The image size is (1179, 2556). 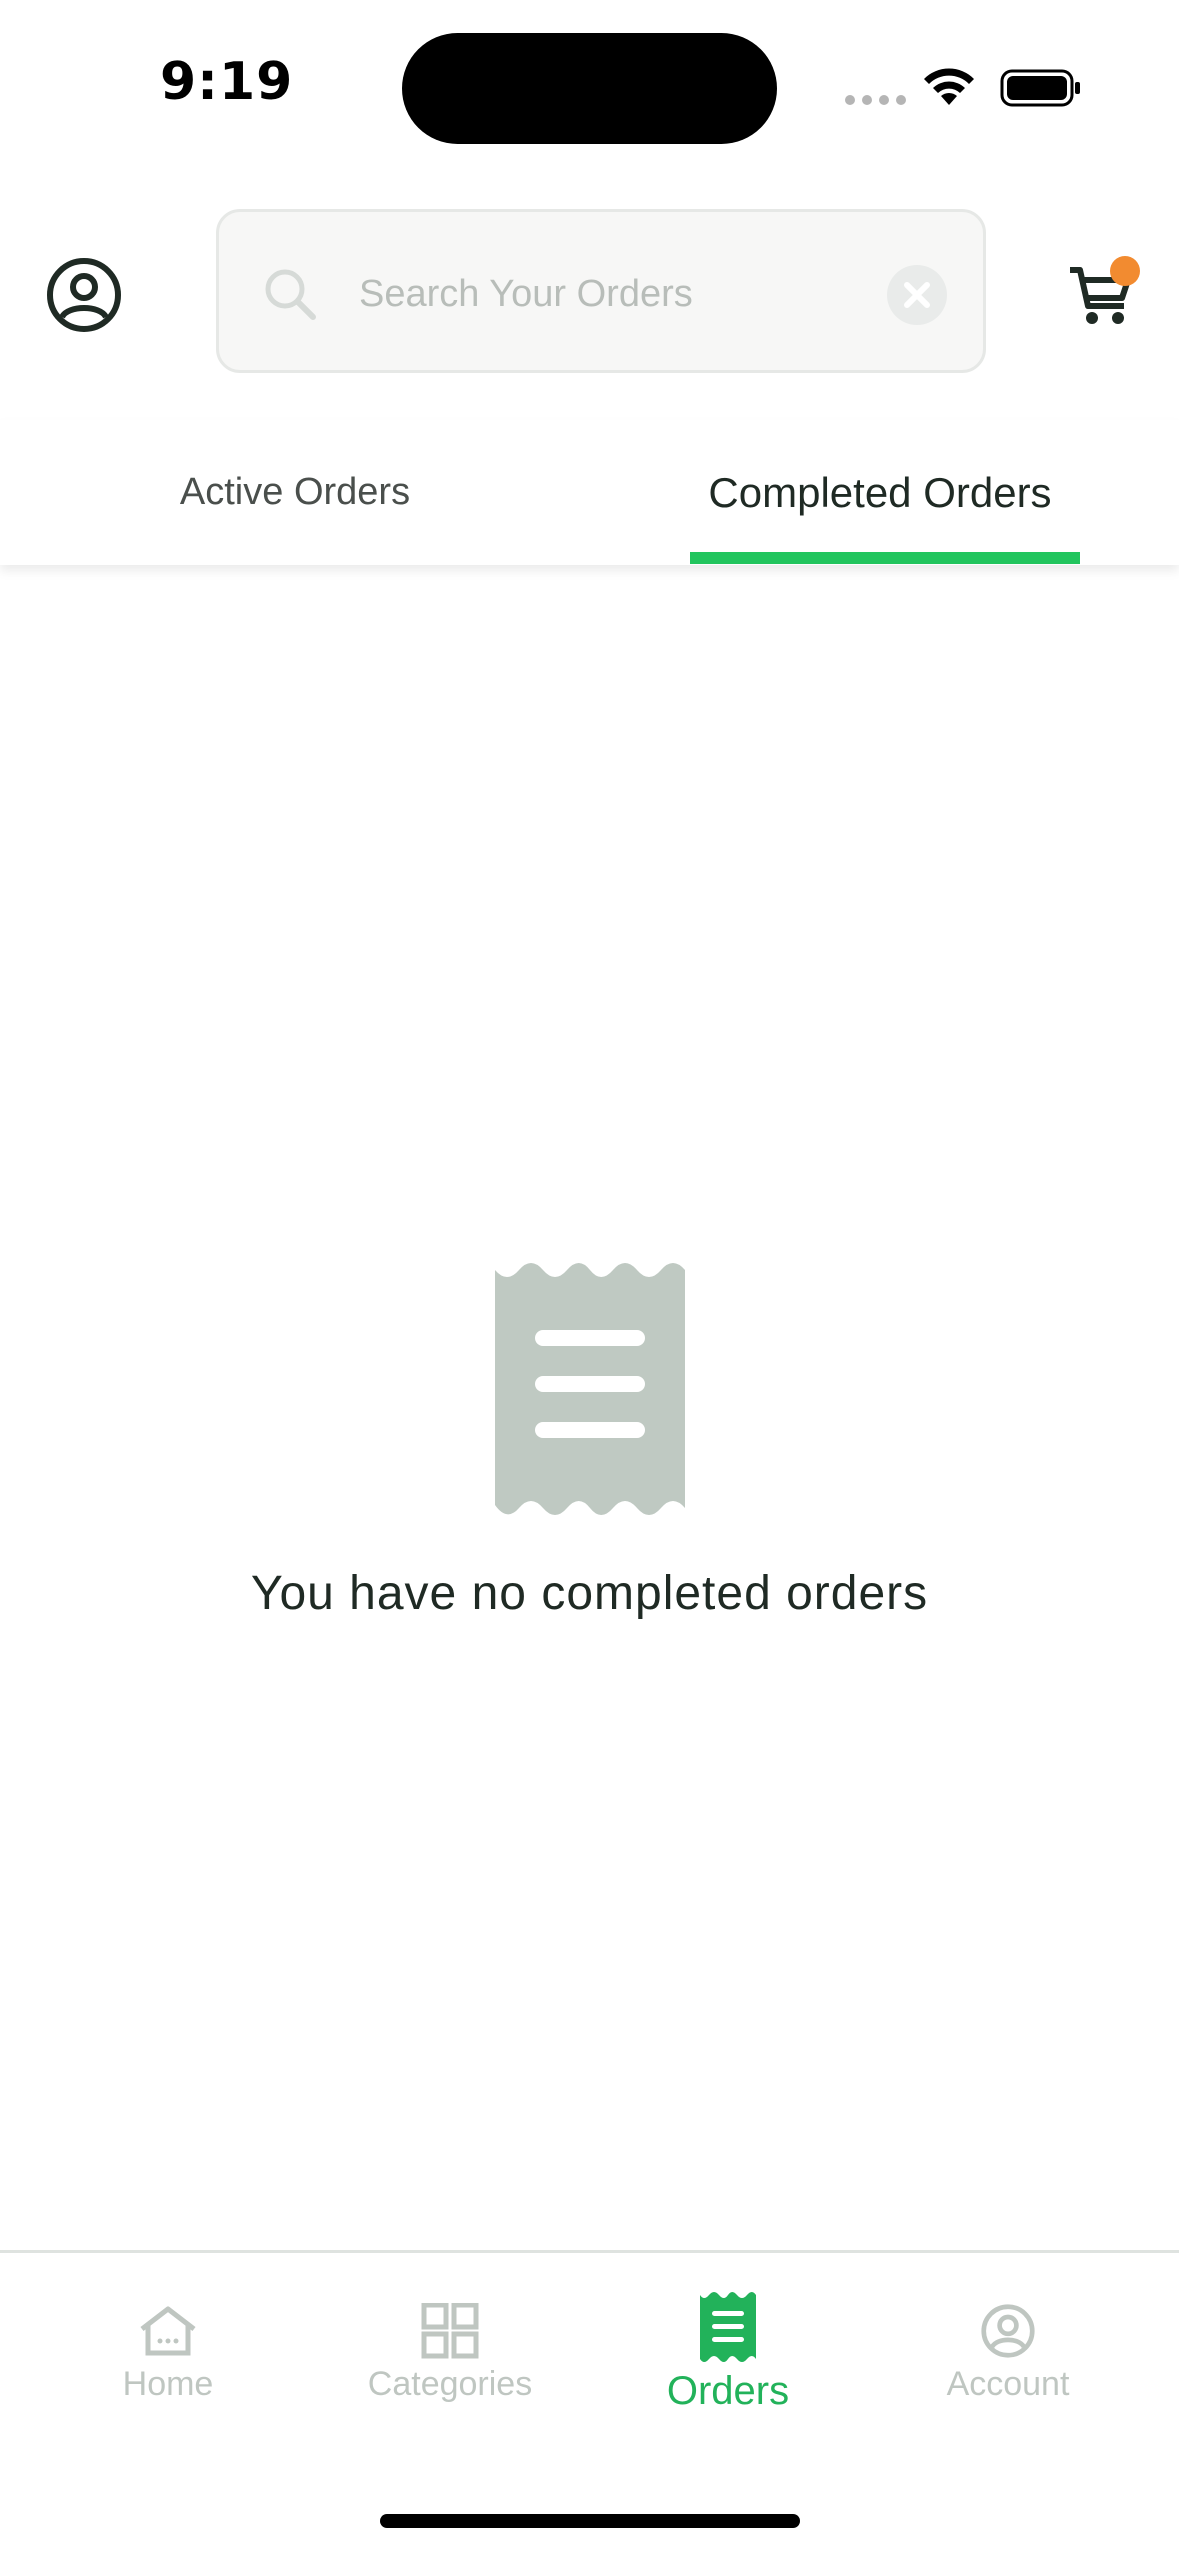 I want to click on profile-icon, so click(x=84, y=295).